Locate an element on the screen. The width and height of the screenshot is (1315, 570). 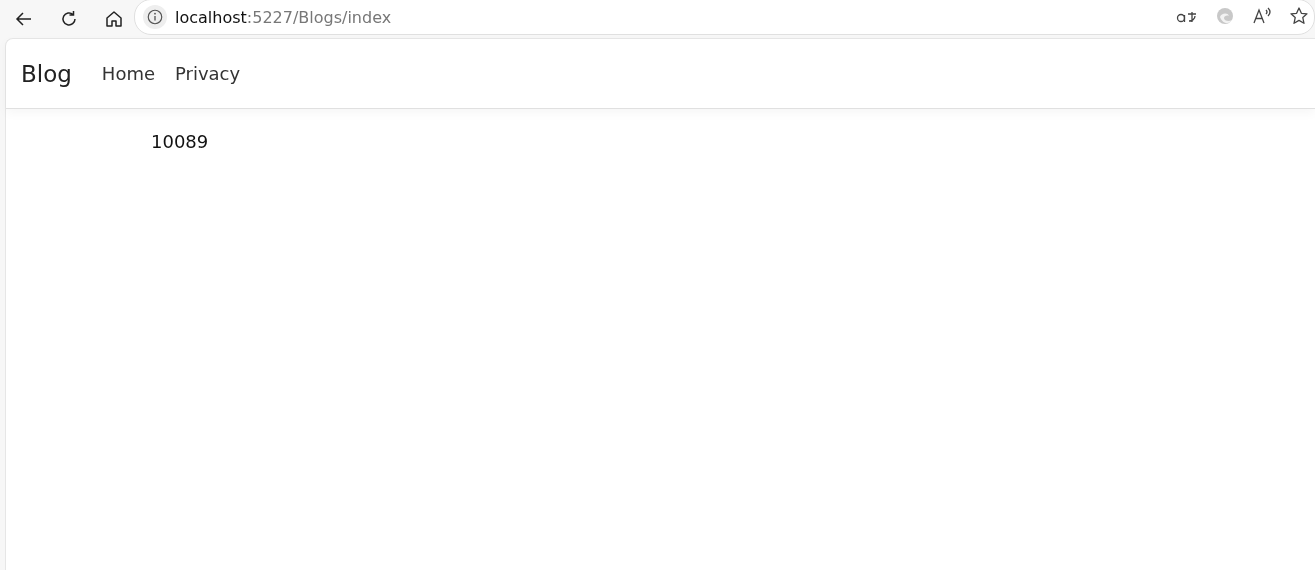
url-text: localhost:5227/Blogs/index is located at coordinates (283, 17).